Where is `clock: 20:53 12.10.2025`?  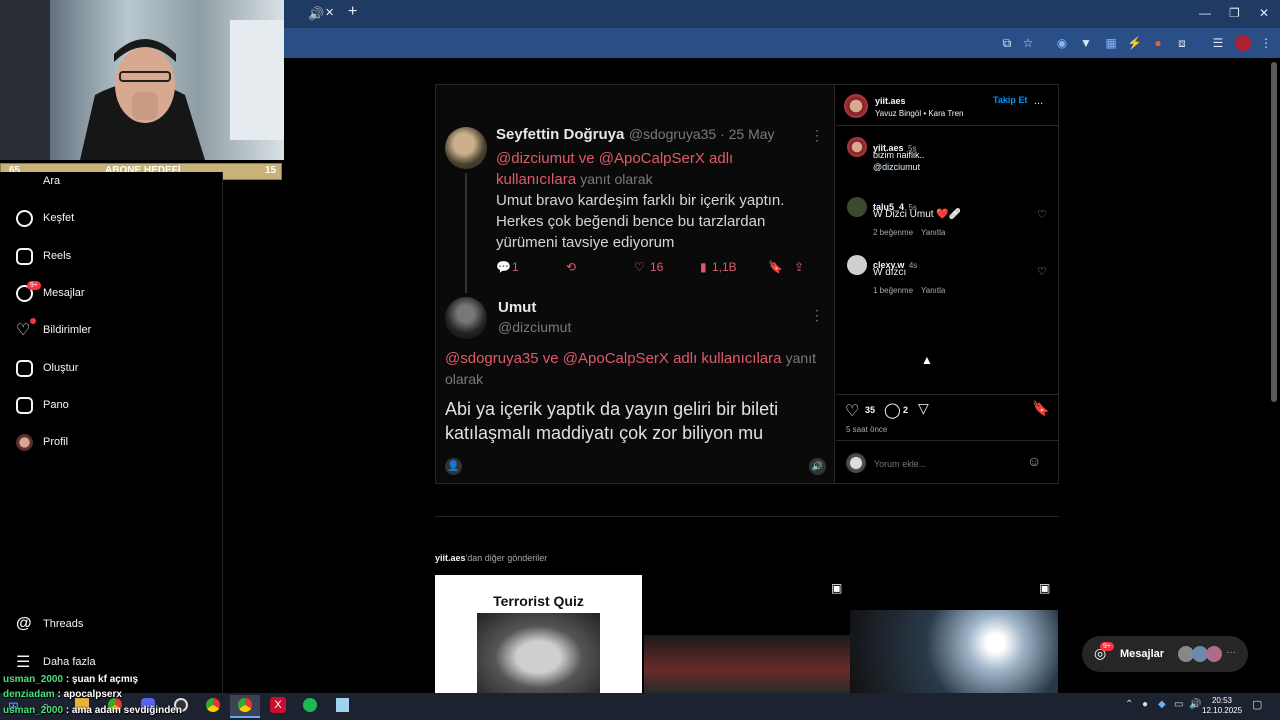 clock: 20:53 12.10.2025 is located at coordinates (1222, 706).